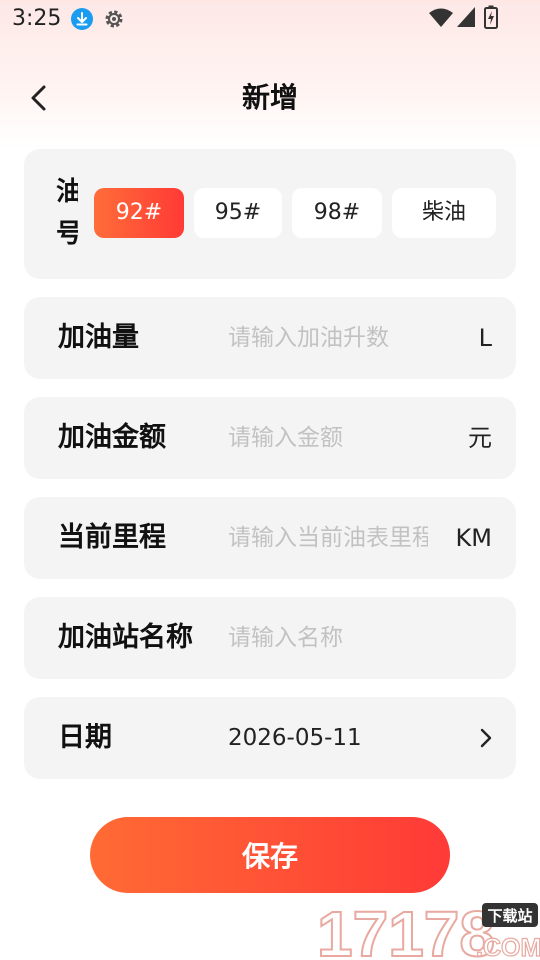  Describe the element at coordinates (486, 738) in the screenshot. I see `chevron-right-icon` at that location.